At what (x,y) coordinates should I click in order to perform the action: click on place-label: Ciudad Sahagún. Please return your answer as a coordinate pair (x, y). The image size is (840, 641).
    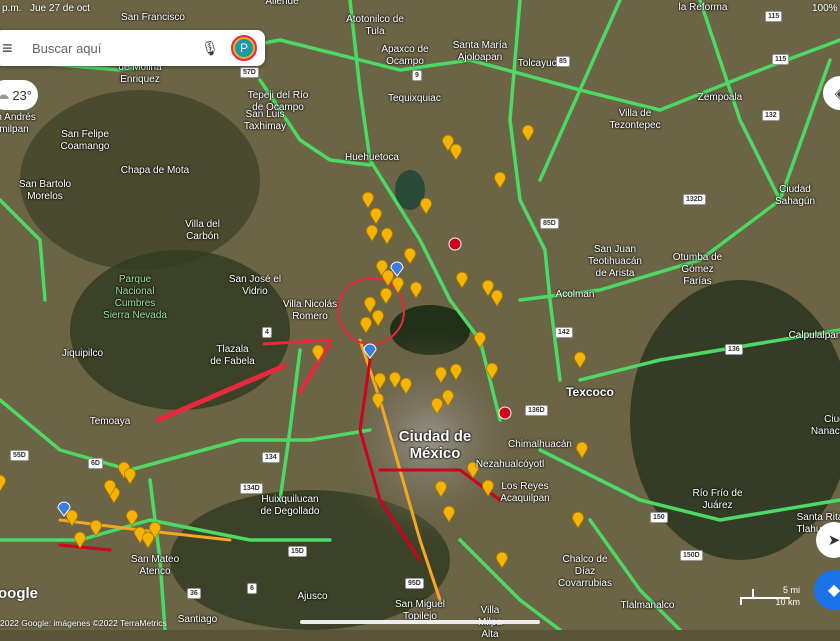
    Looking at the image, I should click on (795, 196).